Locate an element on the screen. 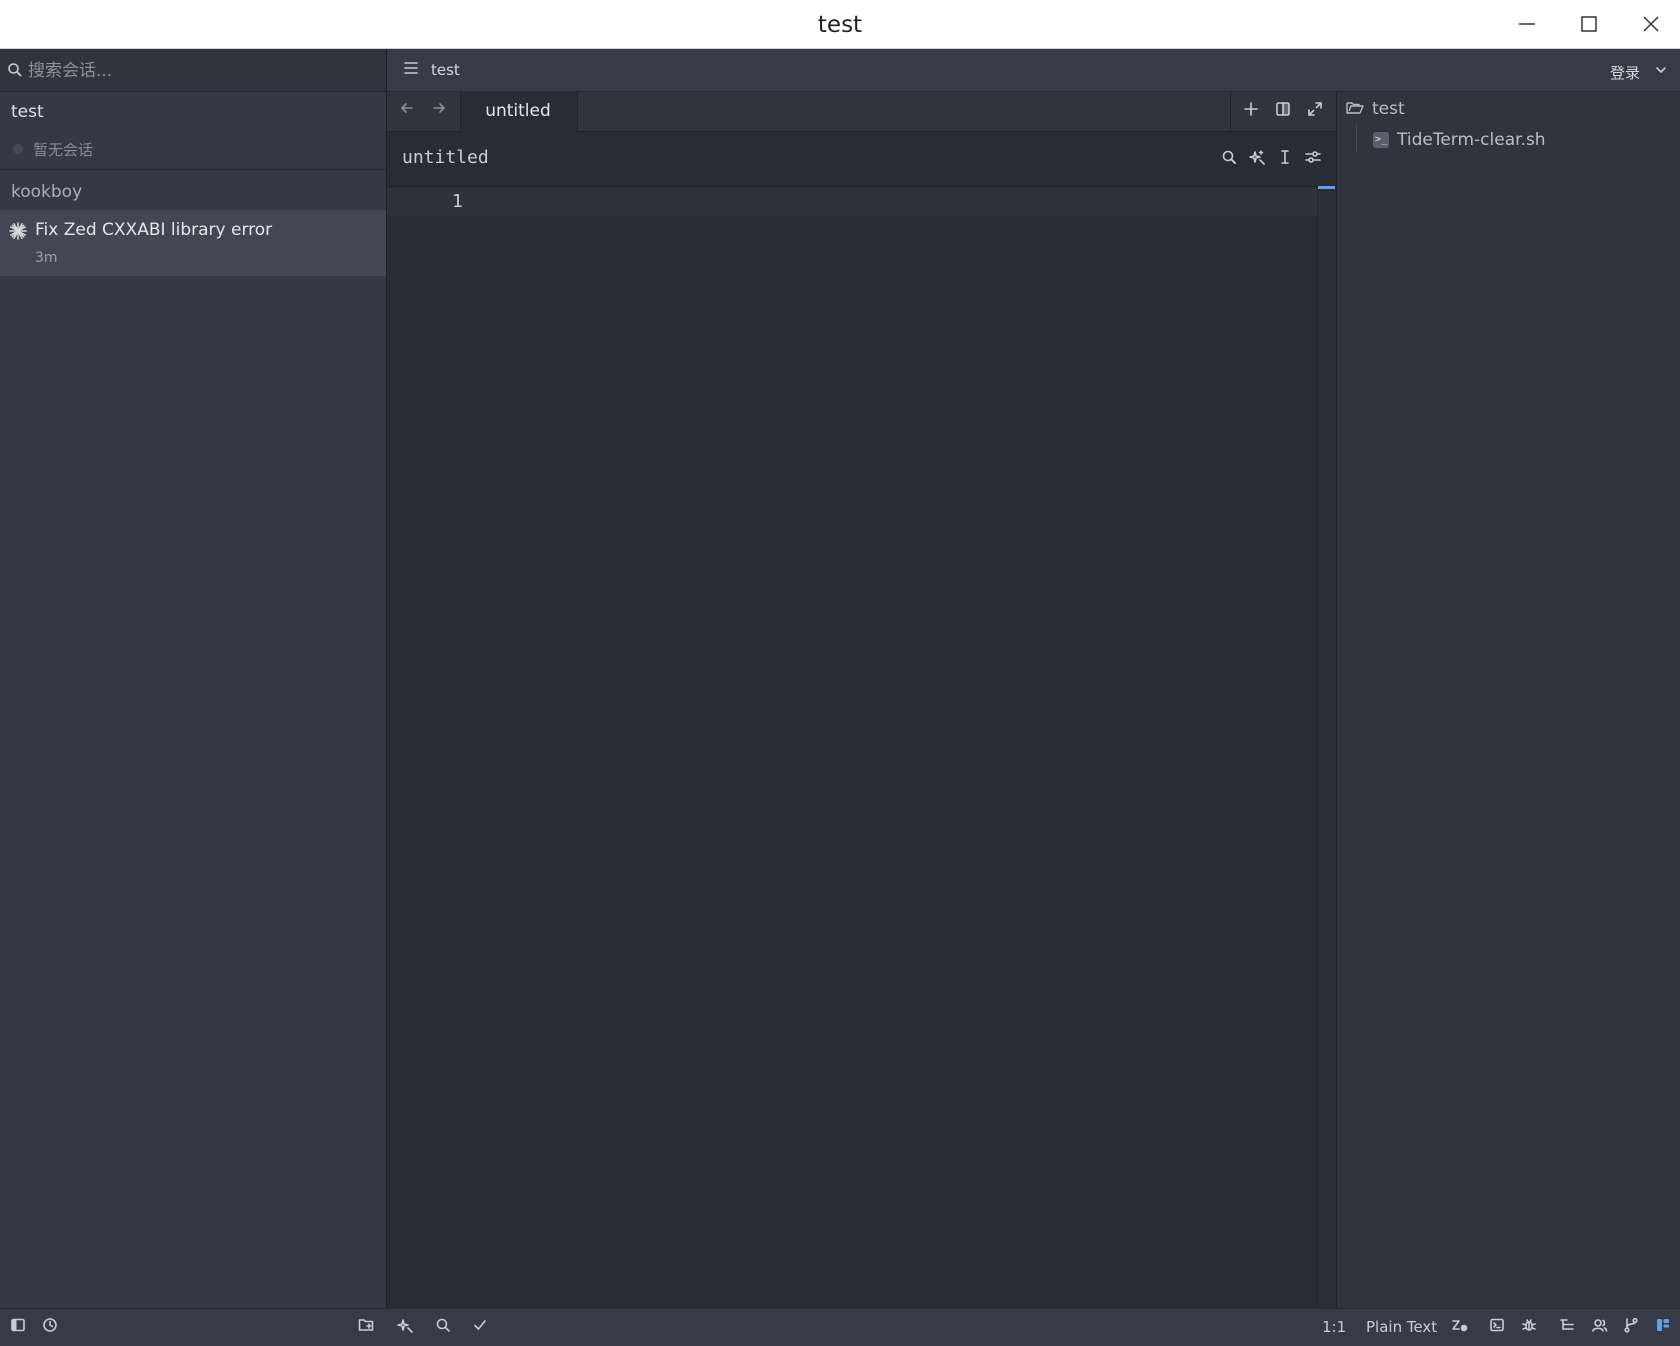 The image size is (1680, 1346). forward-arrow-icon is located at coordinates (439, 108).